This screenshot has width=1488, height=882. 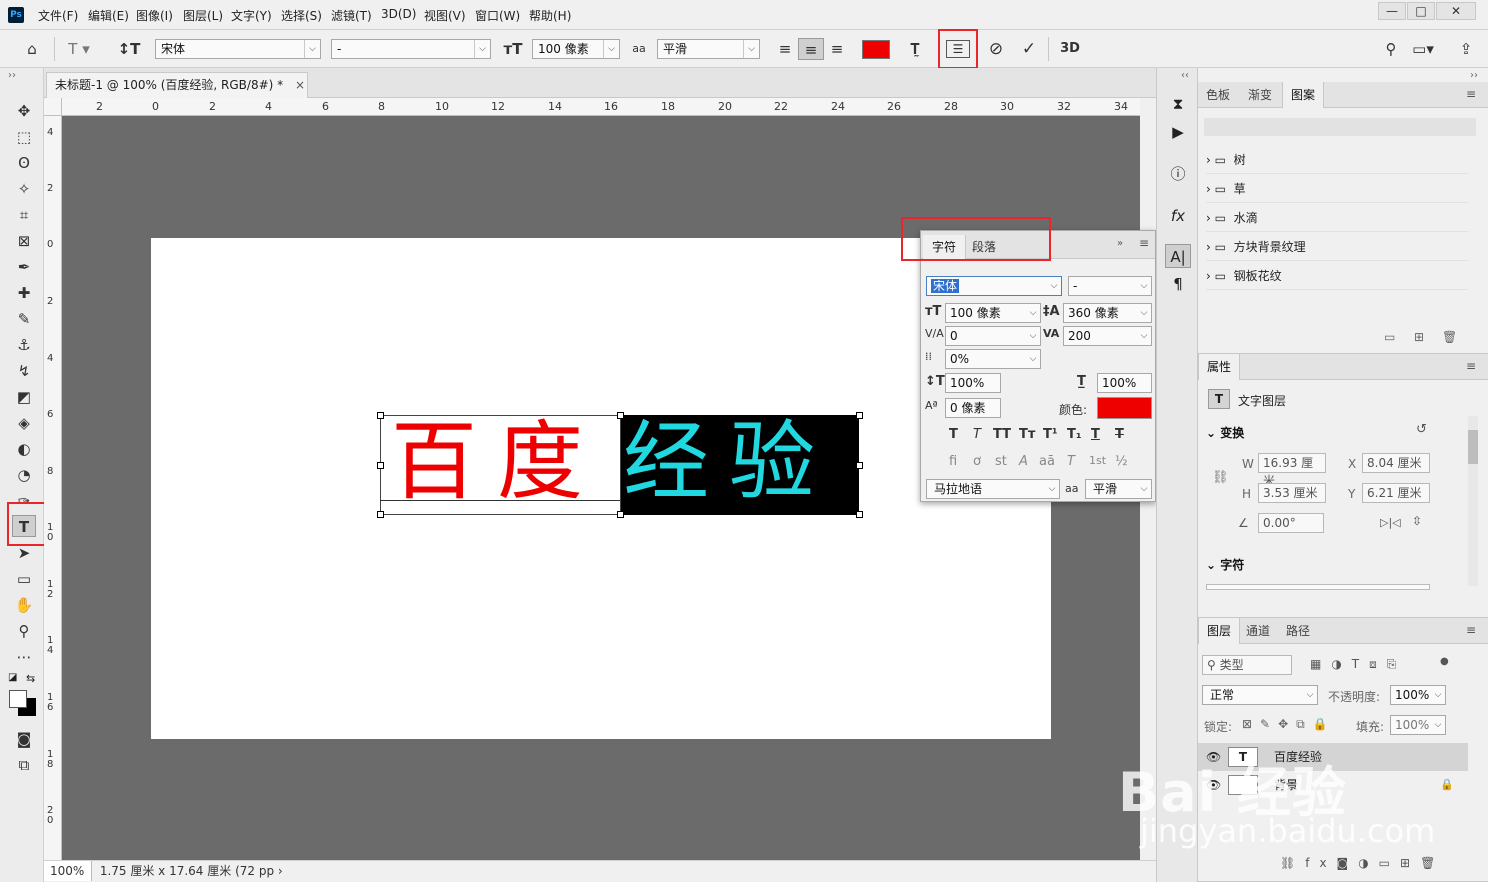 I want to click on new-group-icon: ▭, so click(x=1389, y=337).